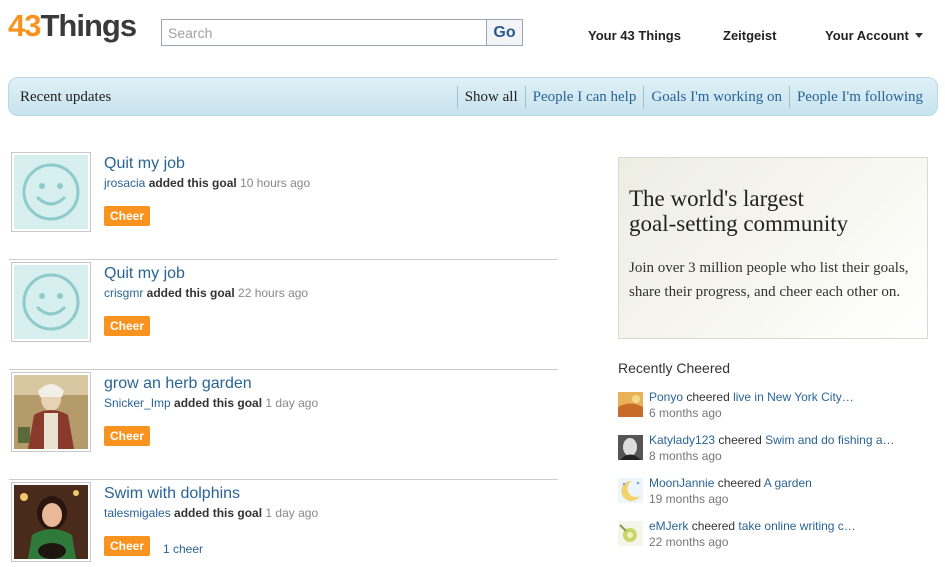  I want to click on goal-meta: jrosacia added this goal 10 hours ago, so click(207, 183).